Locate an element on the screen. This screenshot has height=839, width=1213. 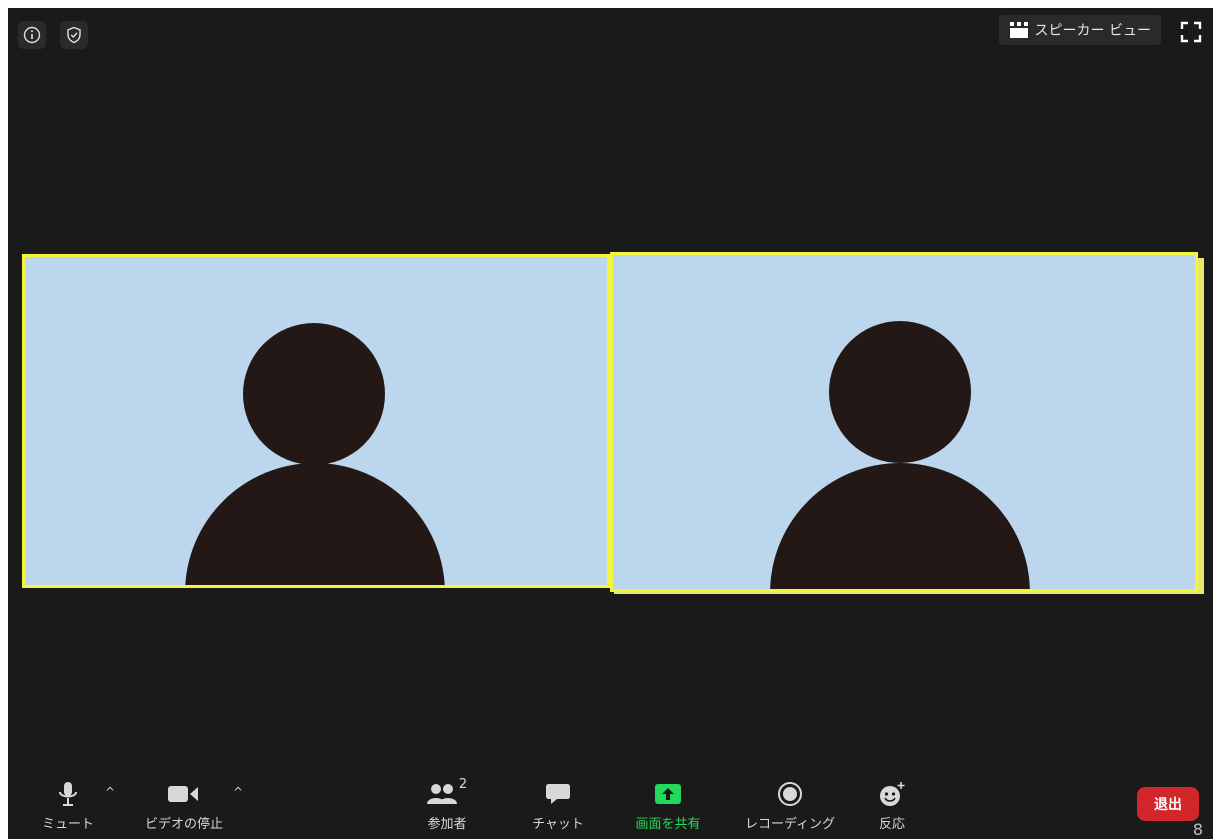
participants-icon: 2 is located at coordinates (447, 794).